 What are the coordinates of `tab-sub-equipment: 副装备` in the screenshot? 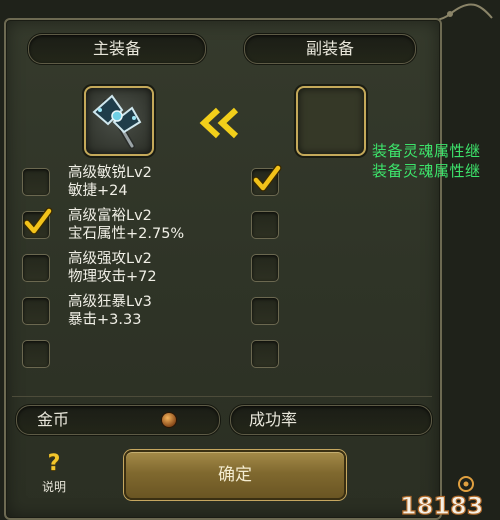 It's located at (330, 49).